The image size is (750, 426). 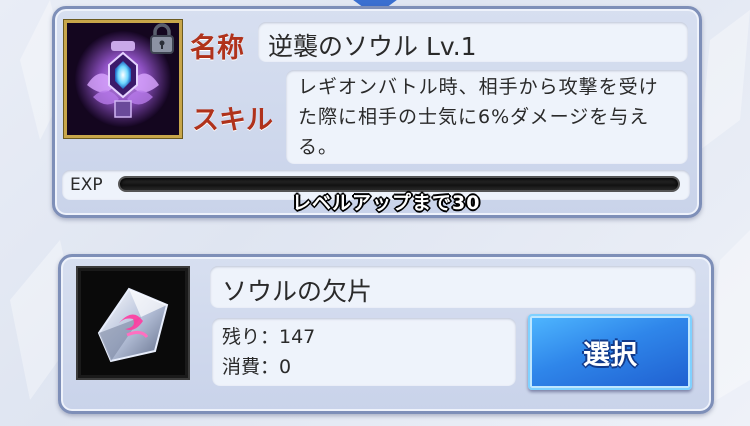 What do you see at coordinates (269, 337) in the screenshot?
I see `remaining-count: 残り：147` at bounding box center [269, 337].